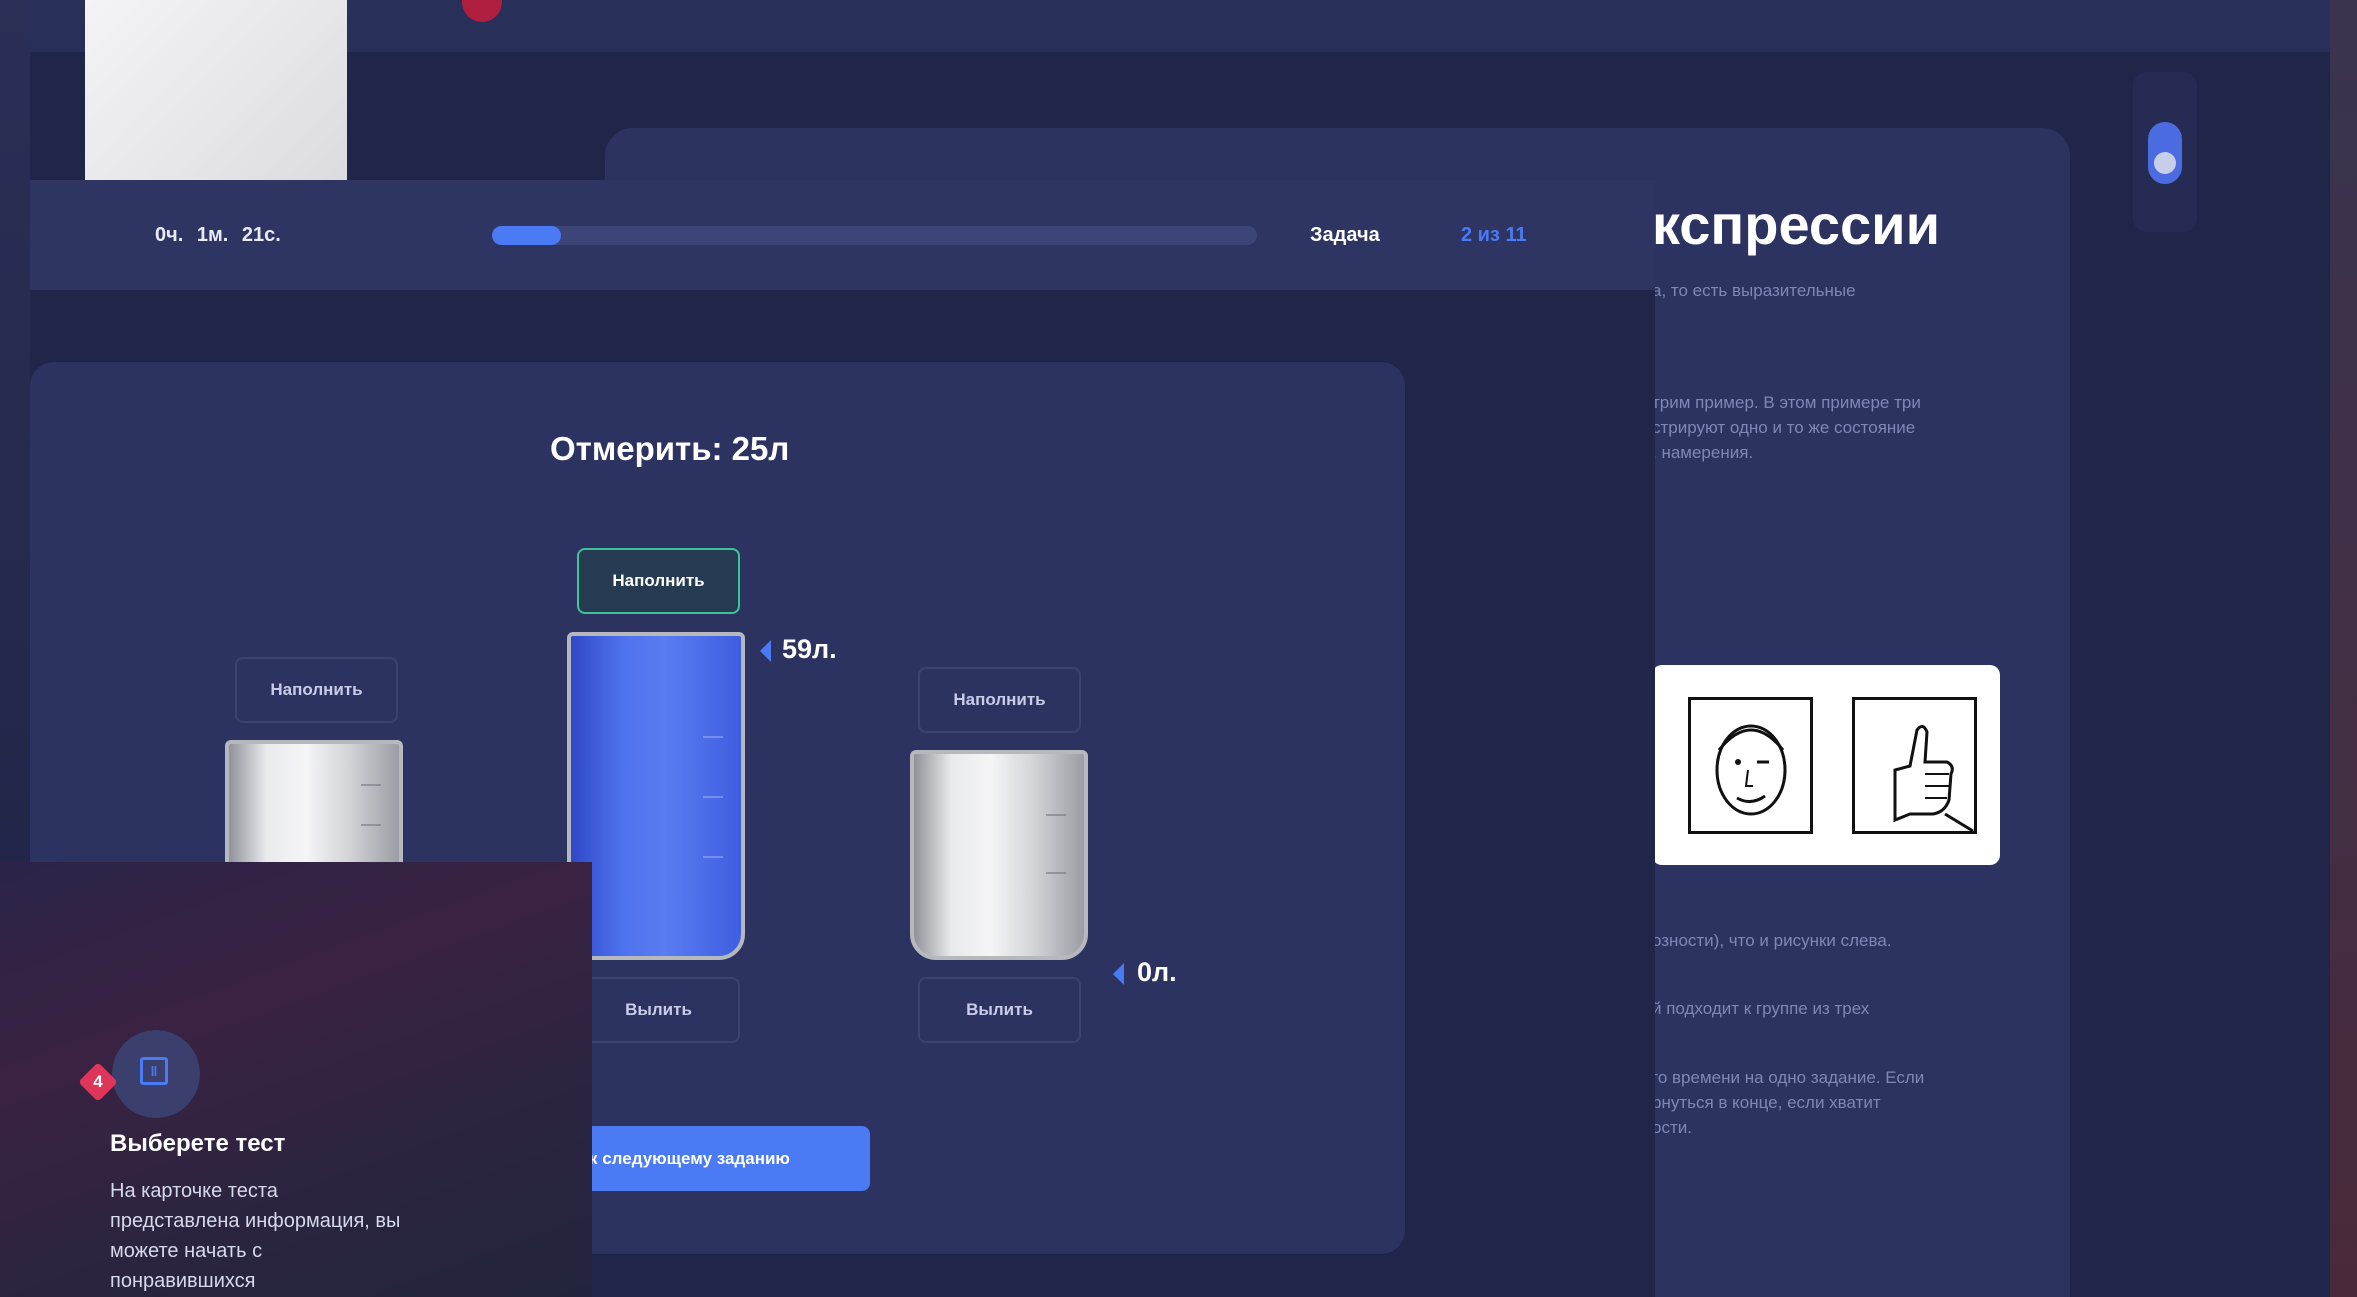  What do you see at coordinates (727, 1158) in the screenshot?
I see `next-task-button: к следующему заданию` at bounding box center [727, 1158].